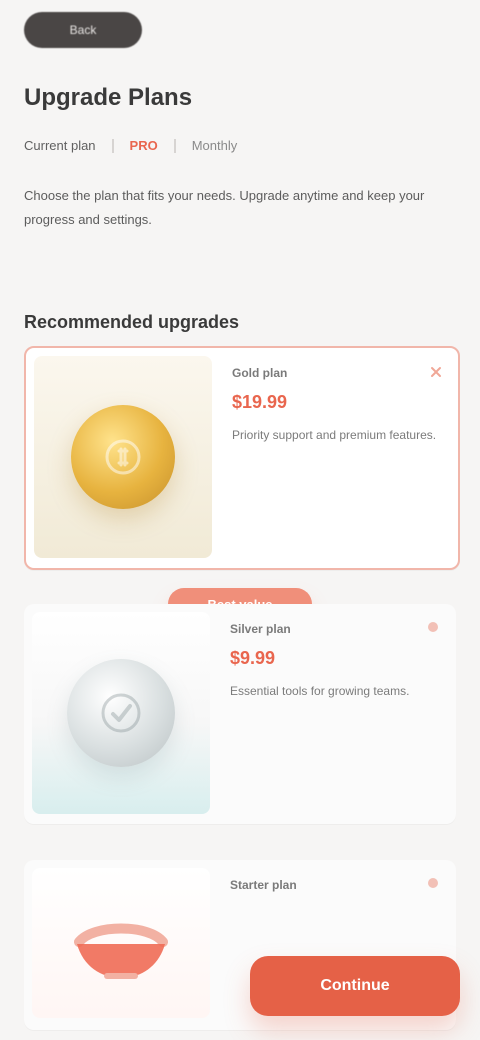 The image size is (480, 1040). Describe the element at coordinates (336, 891) in the screenshot. I see `plan-card-content: Starter plan` at that location.